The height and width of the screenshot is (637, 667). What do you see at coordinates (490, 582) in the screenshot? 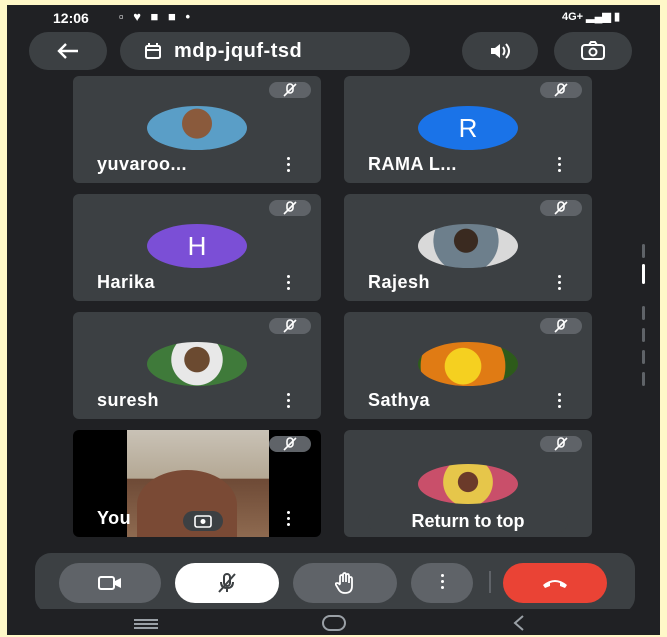
I see `control-divider` at bounding box center [490, 582].